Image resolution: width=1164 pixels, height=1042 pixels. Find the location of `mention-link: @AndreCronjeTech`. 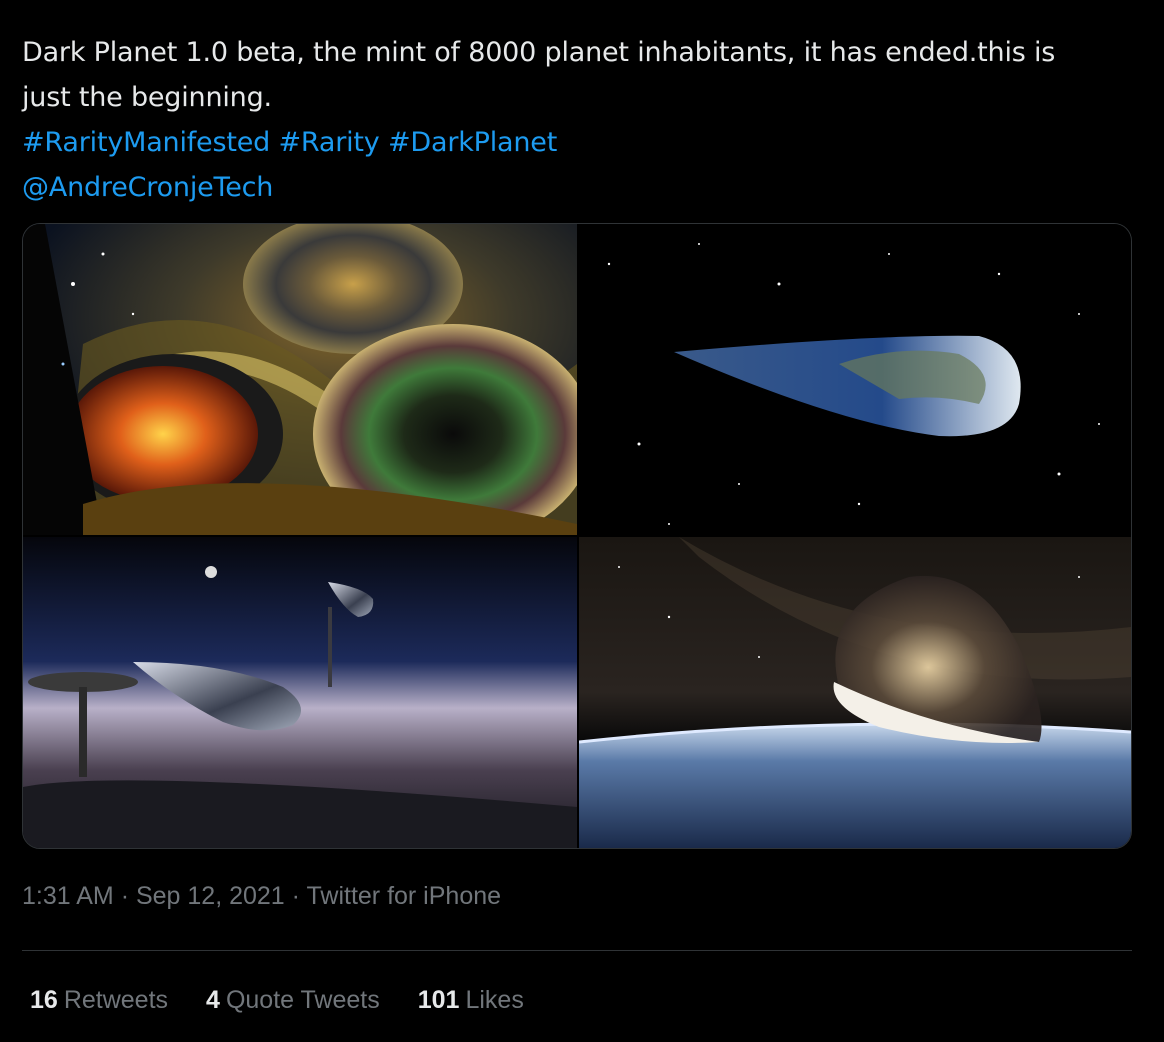

mention-link: @AndreCronjeTech is located at coordinates (147, 187).